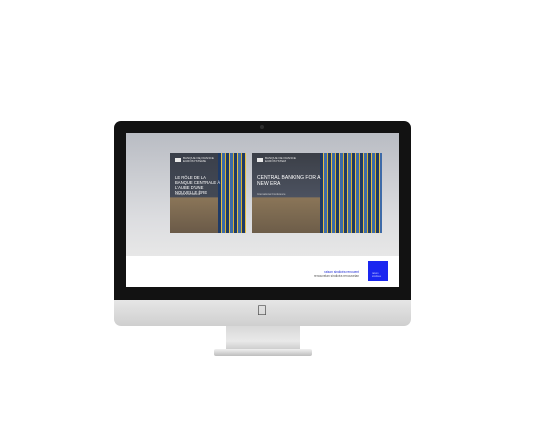 The width and height of the screenshot is (536, 429). What do you see at coordinates (198, 159) in the screenshot?
I see `logo-text: BANQUE DE FRANCE EUROSYSTÈME` at bounding box center [198, 159].